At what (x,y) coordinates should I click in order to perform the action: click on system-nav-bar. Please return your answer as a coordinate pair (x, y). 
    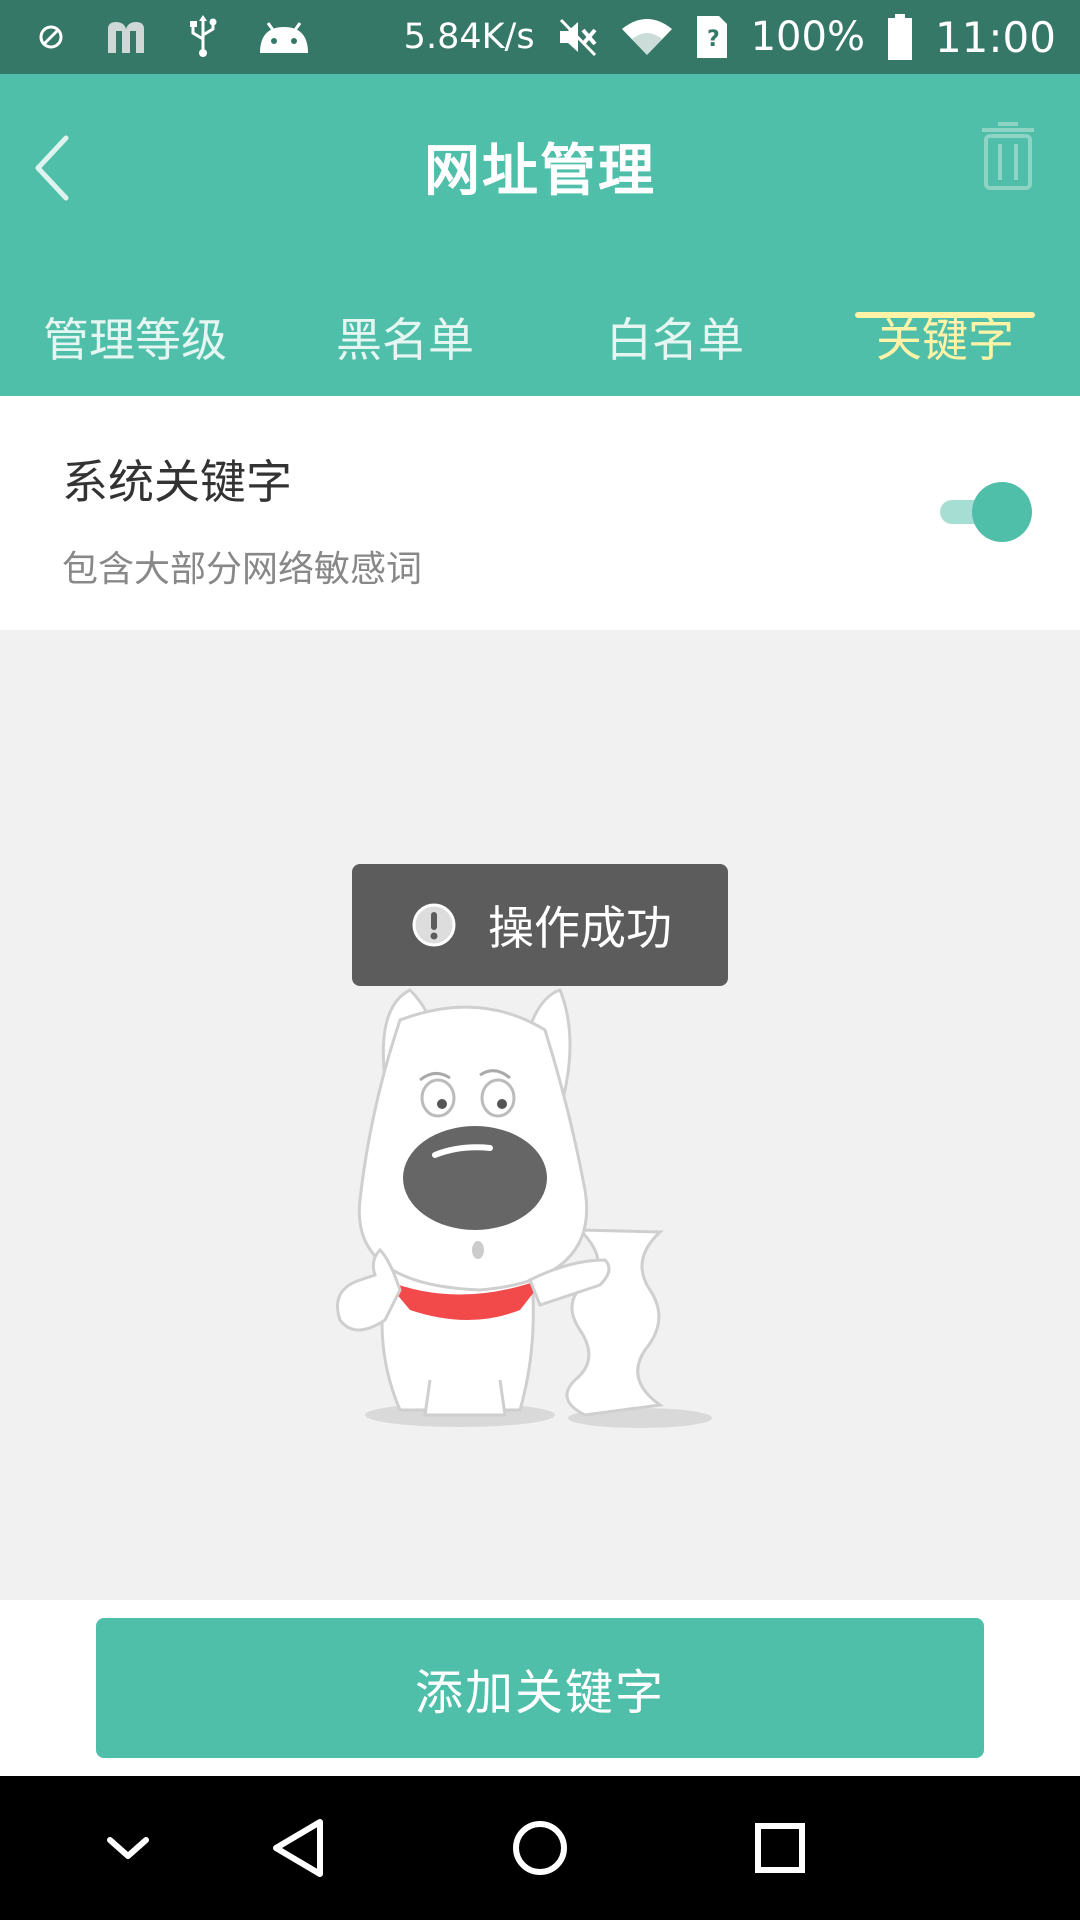
    Looking at the image, I should click on (540, 1848).